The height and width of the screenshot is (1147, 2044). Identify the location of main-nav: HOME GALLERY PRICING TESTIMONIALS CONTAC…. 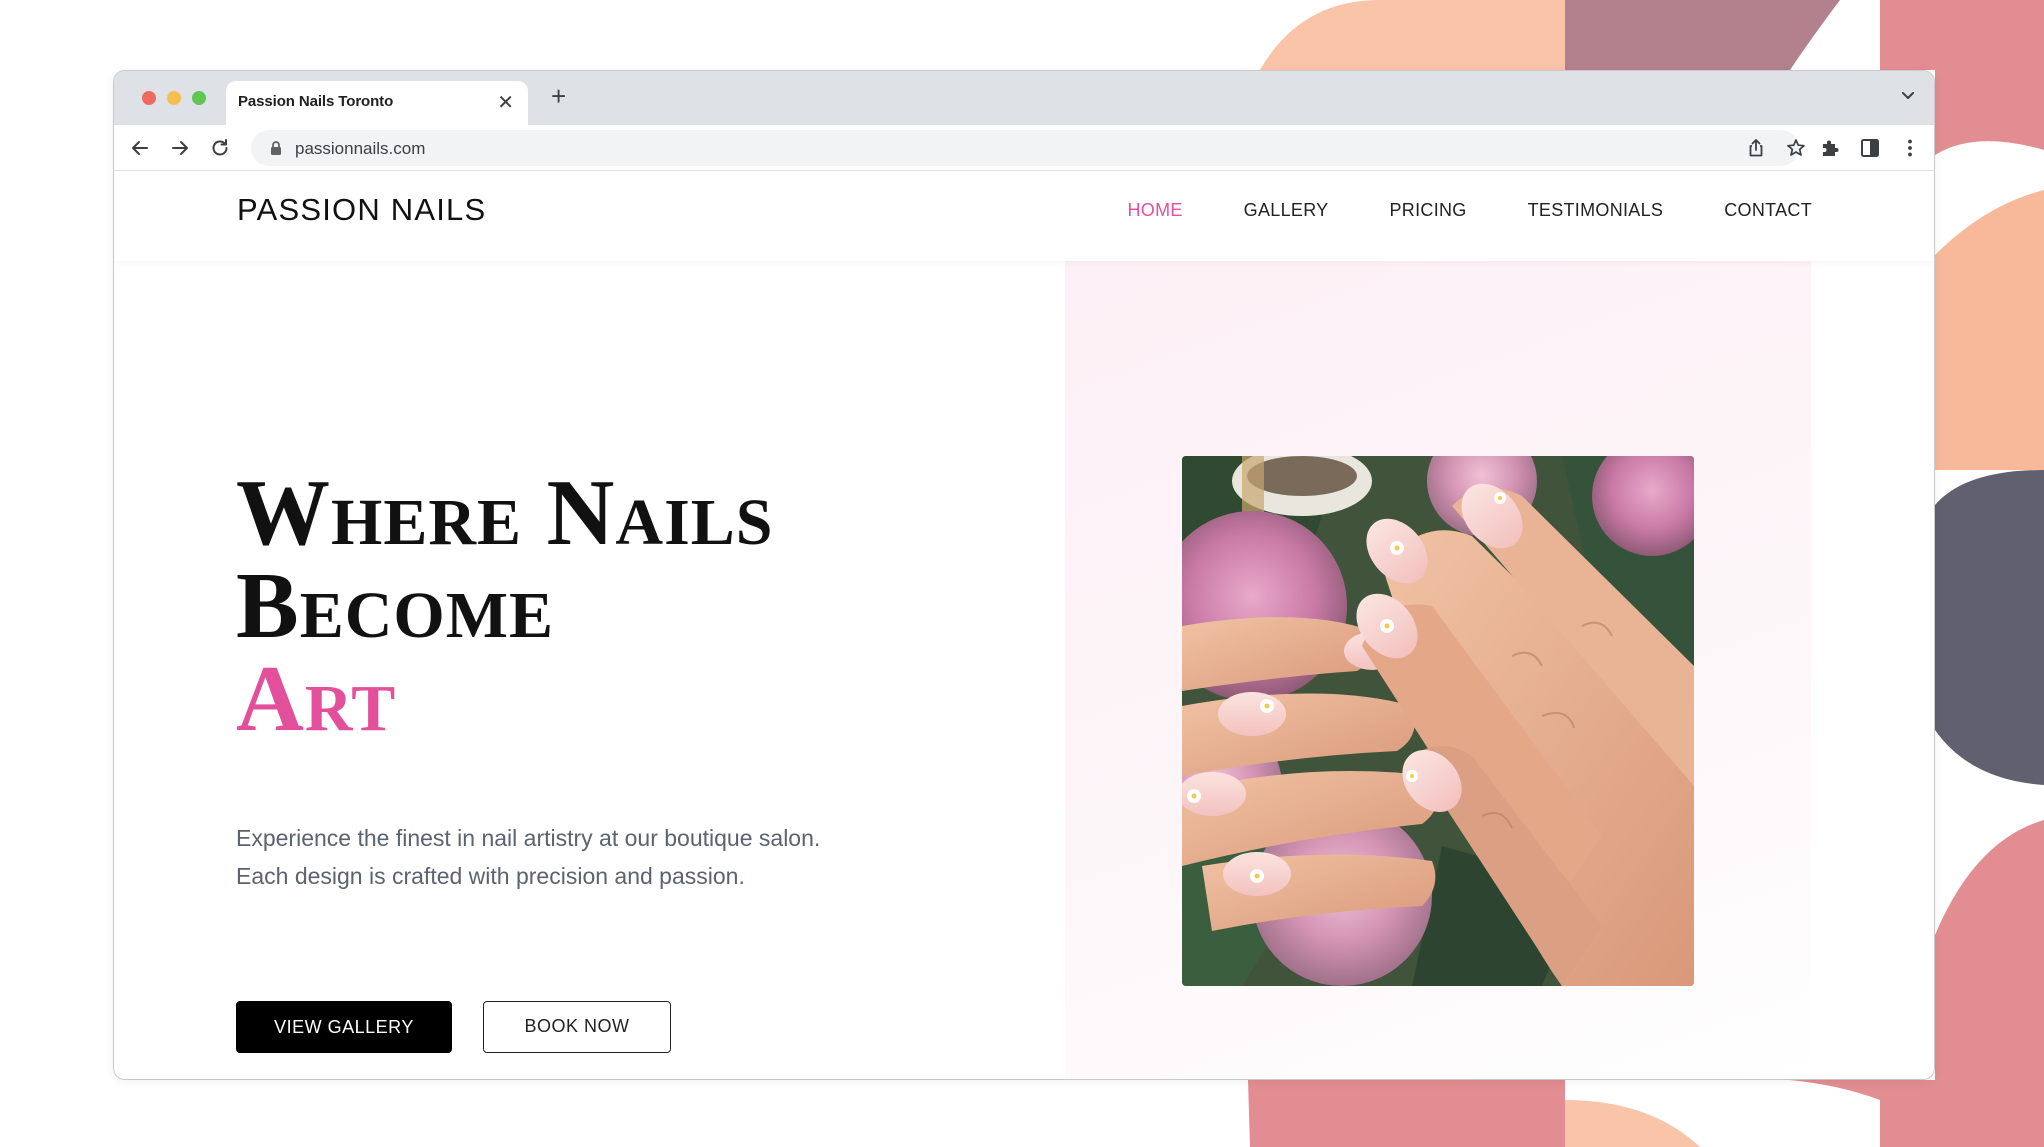
(1439, 210).